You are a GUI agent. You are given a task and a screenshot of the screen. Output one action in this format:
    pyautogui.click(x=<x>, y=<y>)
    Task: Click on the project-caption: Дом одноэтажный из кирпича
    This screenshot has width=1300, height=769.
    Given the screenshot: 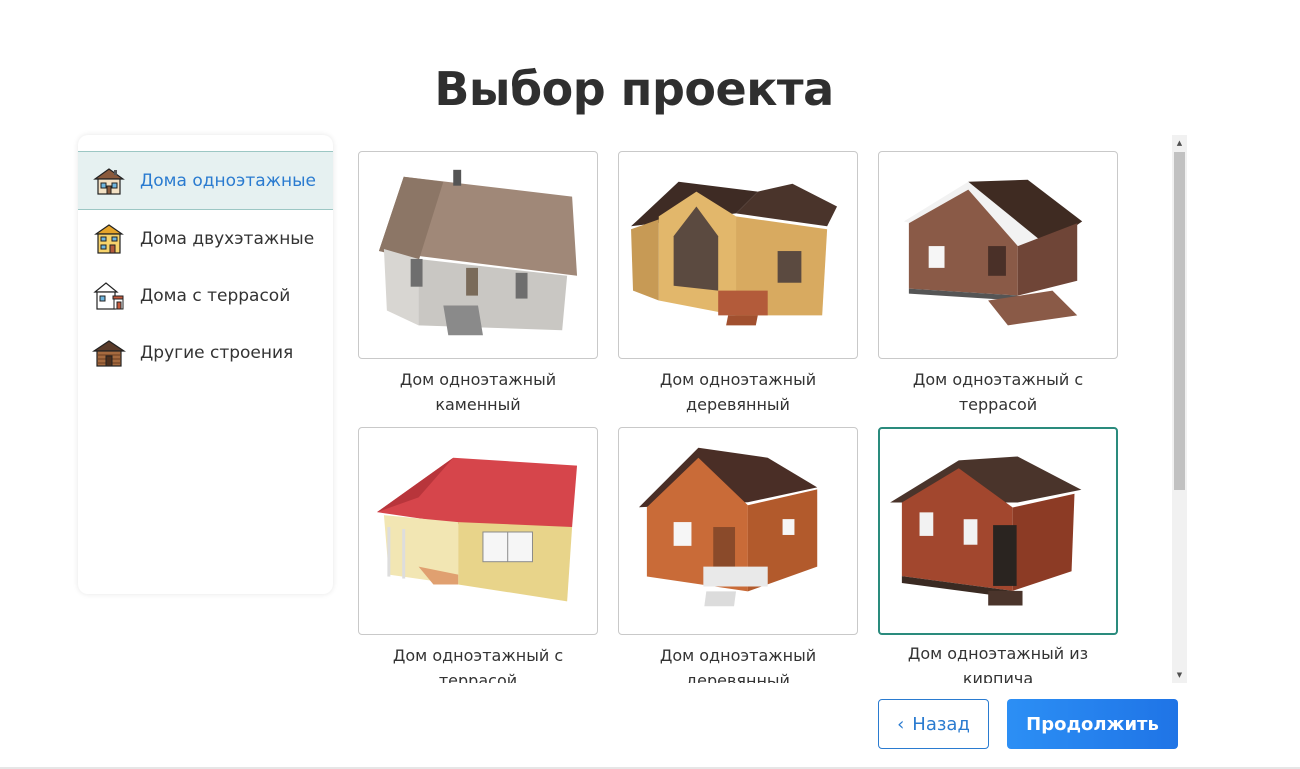 What is the action you would take?
    pyautogui.click(x=998, y=663)
    